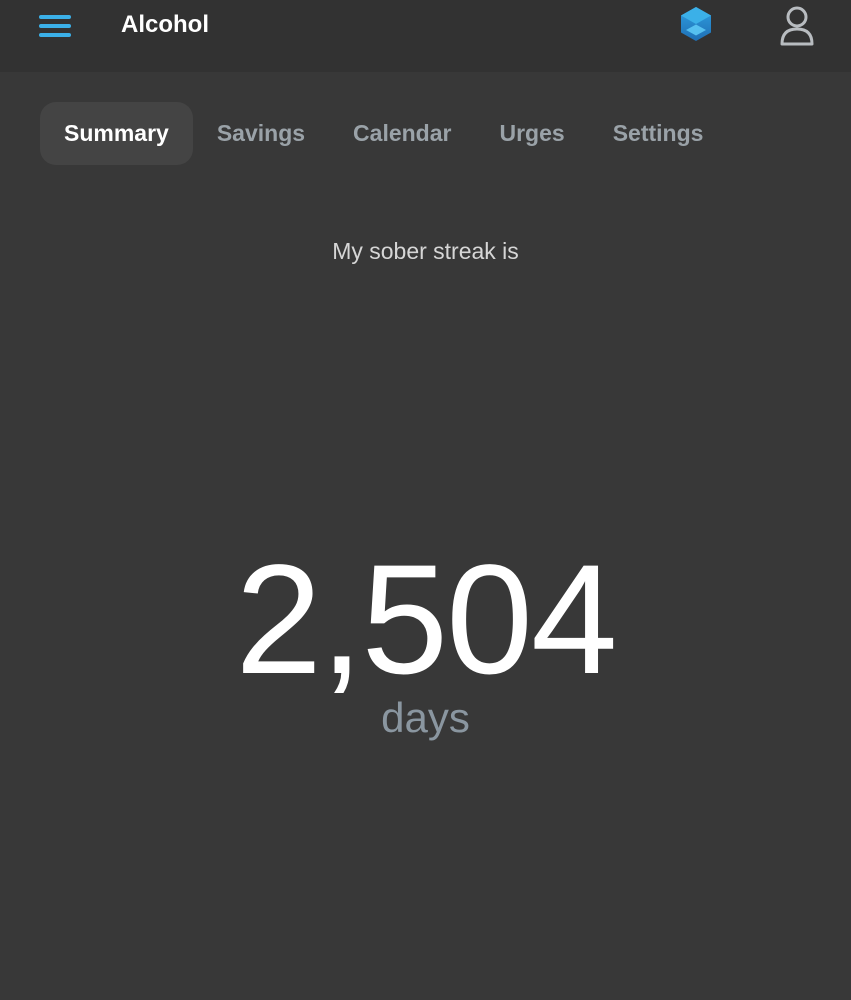 The height and width of the screenshot is (1000, 851). Describe the element at coordinates (116, 133) in the screenshot. I see `tab-summary: Summary` at that location.